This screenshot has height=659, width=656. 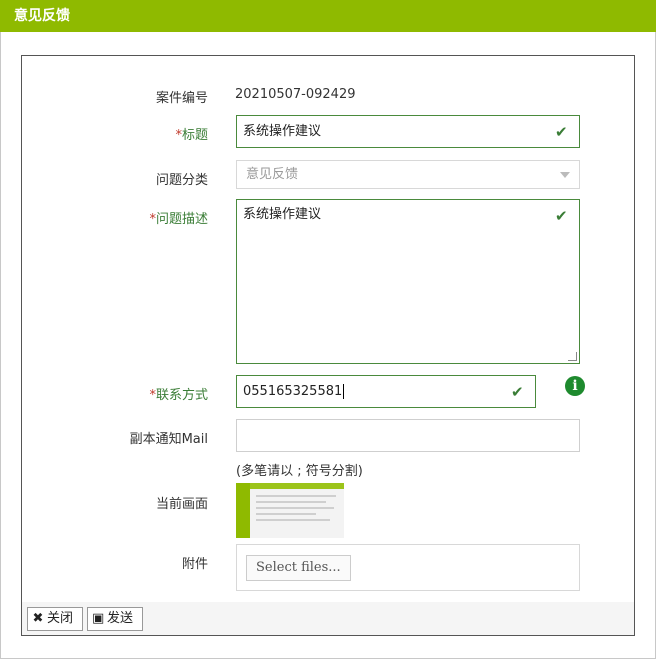 What do you see at coordinates (386, 391) in the screenshot?
I see `contact-input: 055165325581` at bounding box center [386, 391].